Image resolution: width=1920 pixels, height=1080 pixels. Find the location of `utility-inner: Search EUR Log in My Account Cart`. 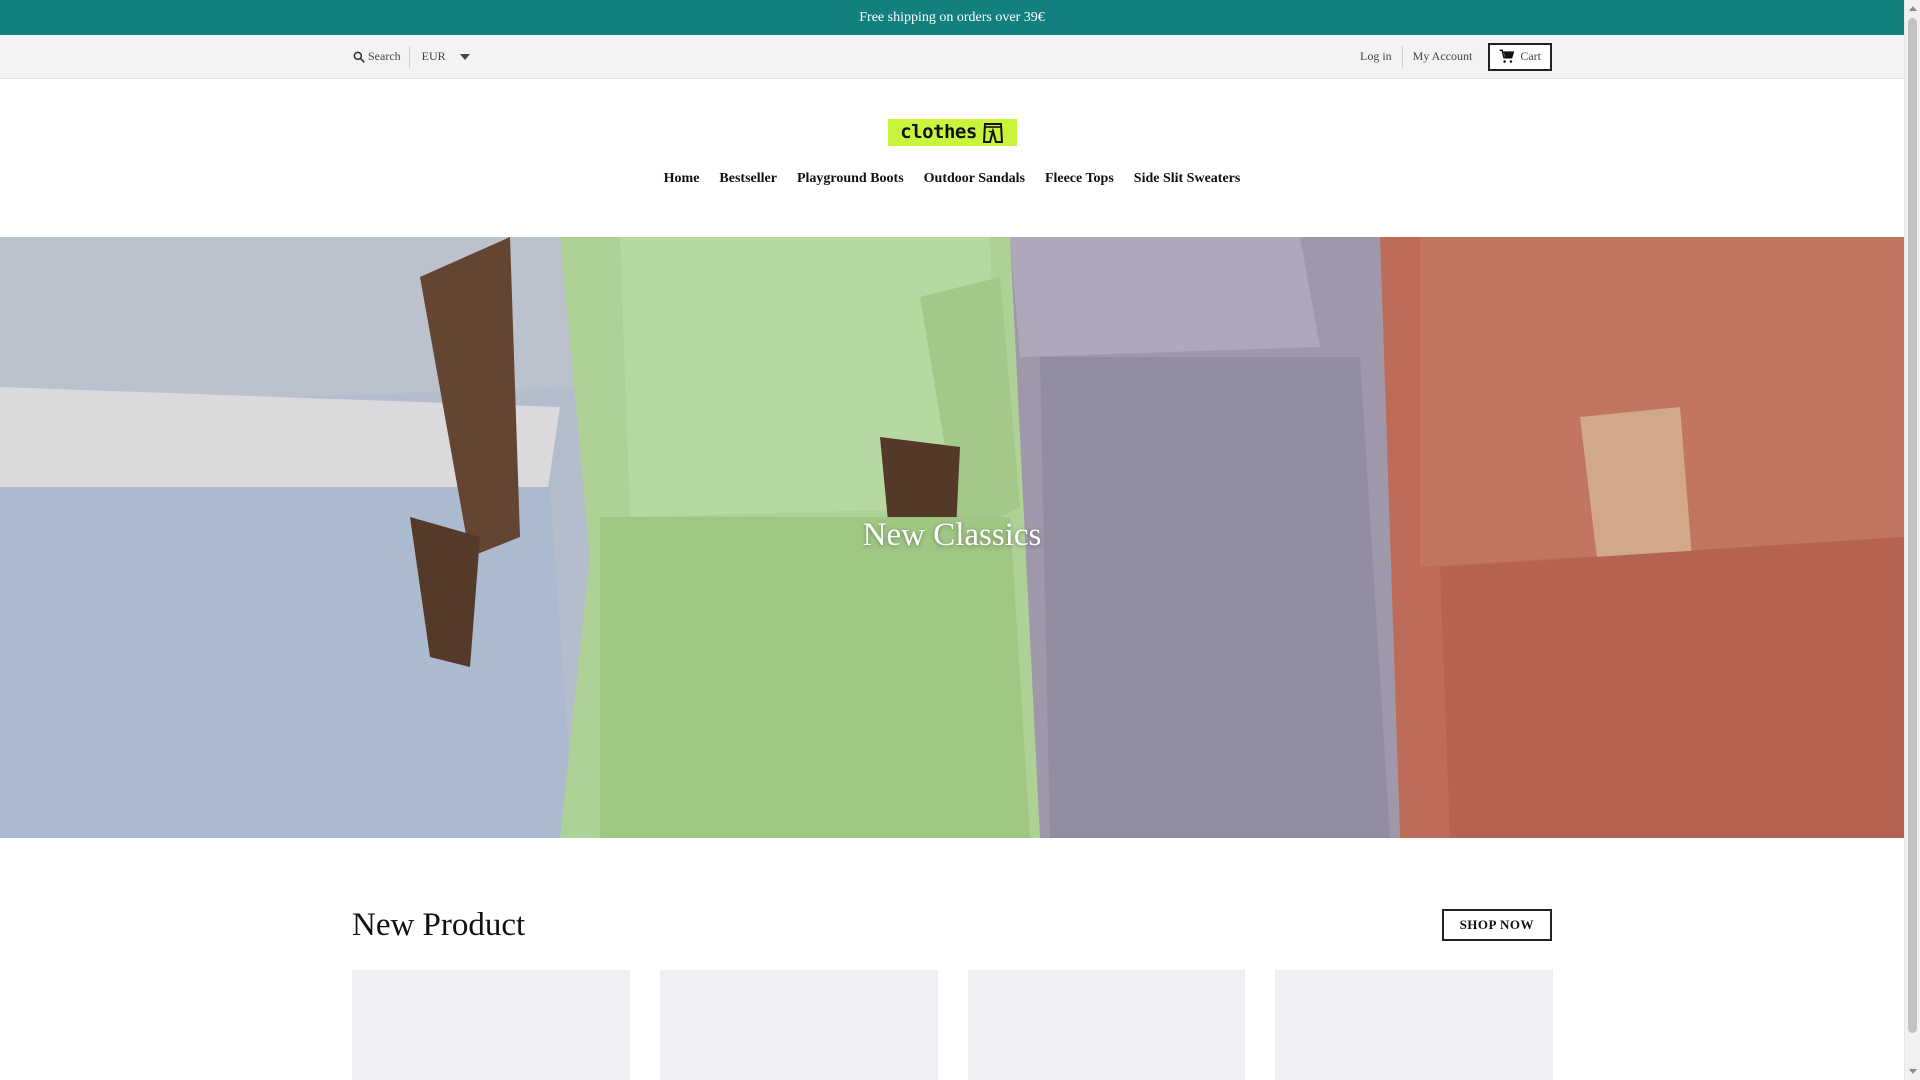

utility-inner: Search EUR Log in My Account Cart is located at coordinates (952, 56).